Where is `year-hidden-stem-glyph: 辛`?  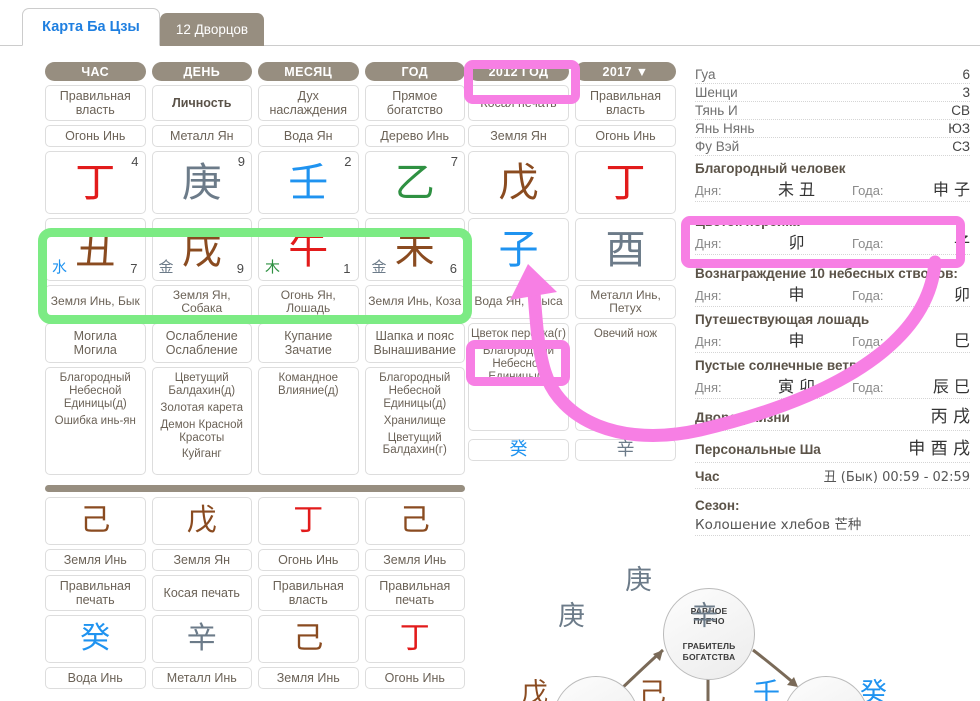 year-hidden-stem-glyph: 辛 is located at coordinates (625, 449).